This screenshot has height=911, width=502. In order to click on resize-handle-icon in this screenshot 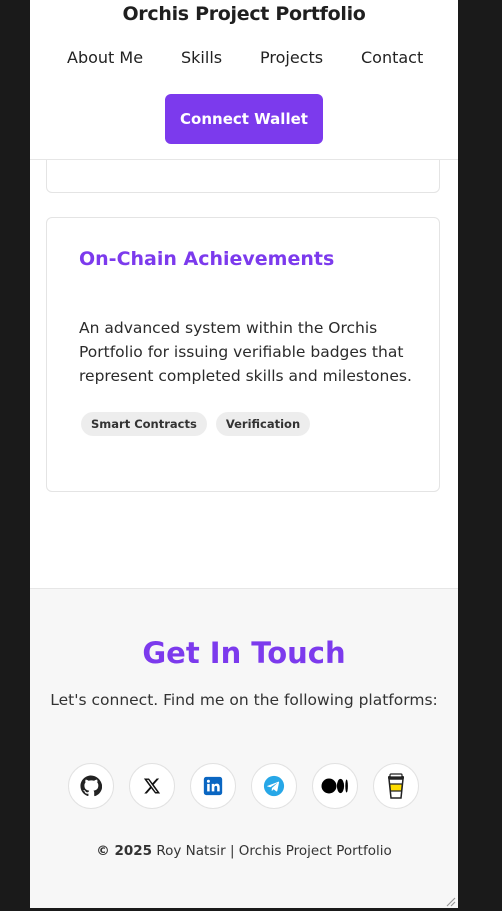, I will do `click(450, 901)`.